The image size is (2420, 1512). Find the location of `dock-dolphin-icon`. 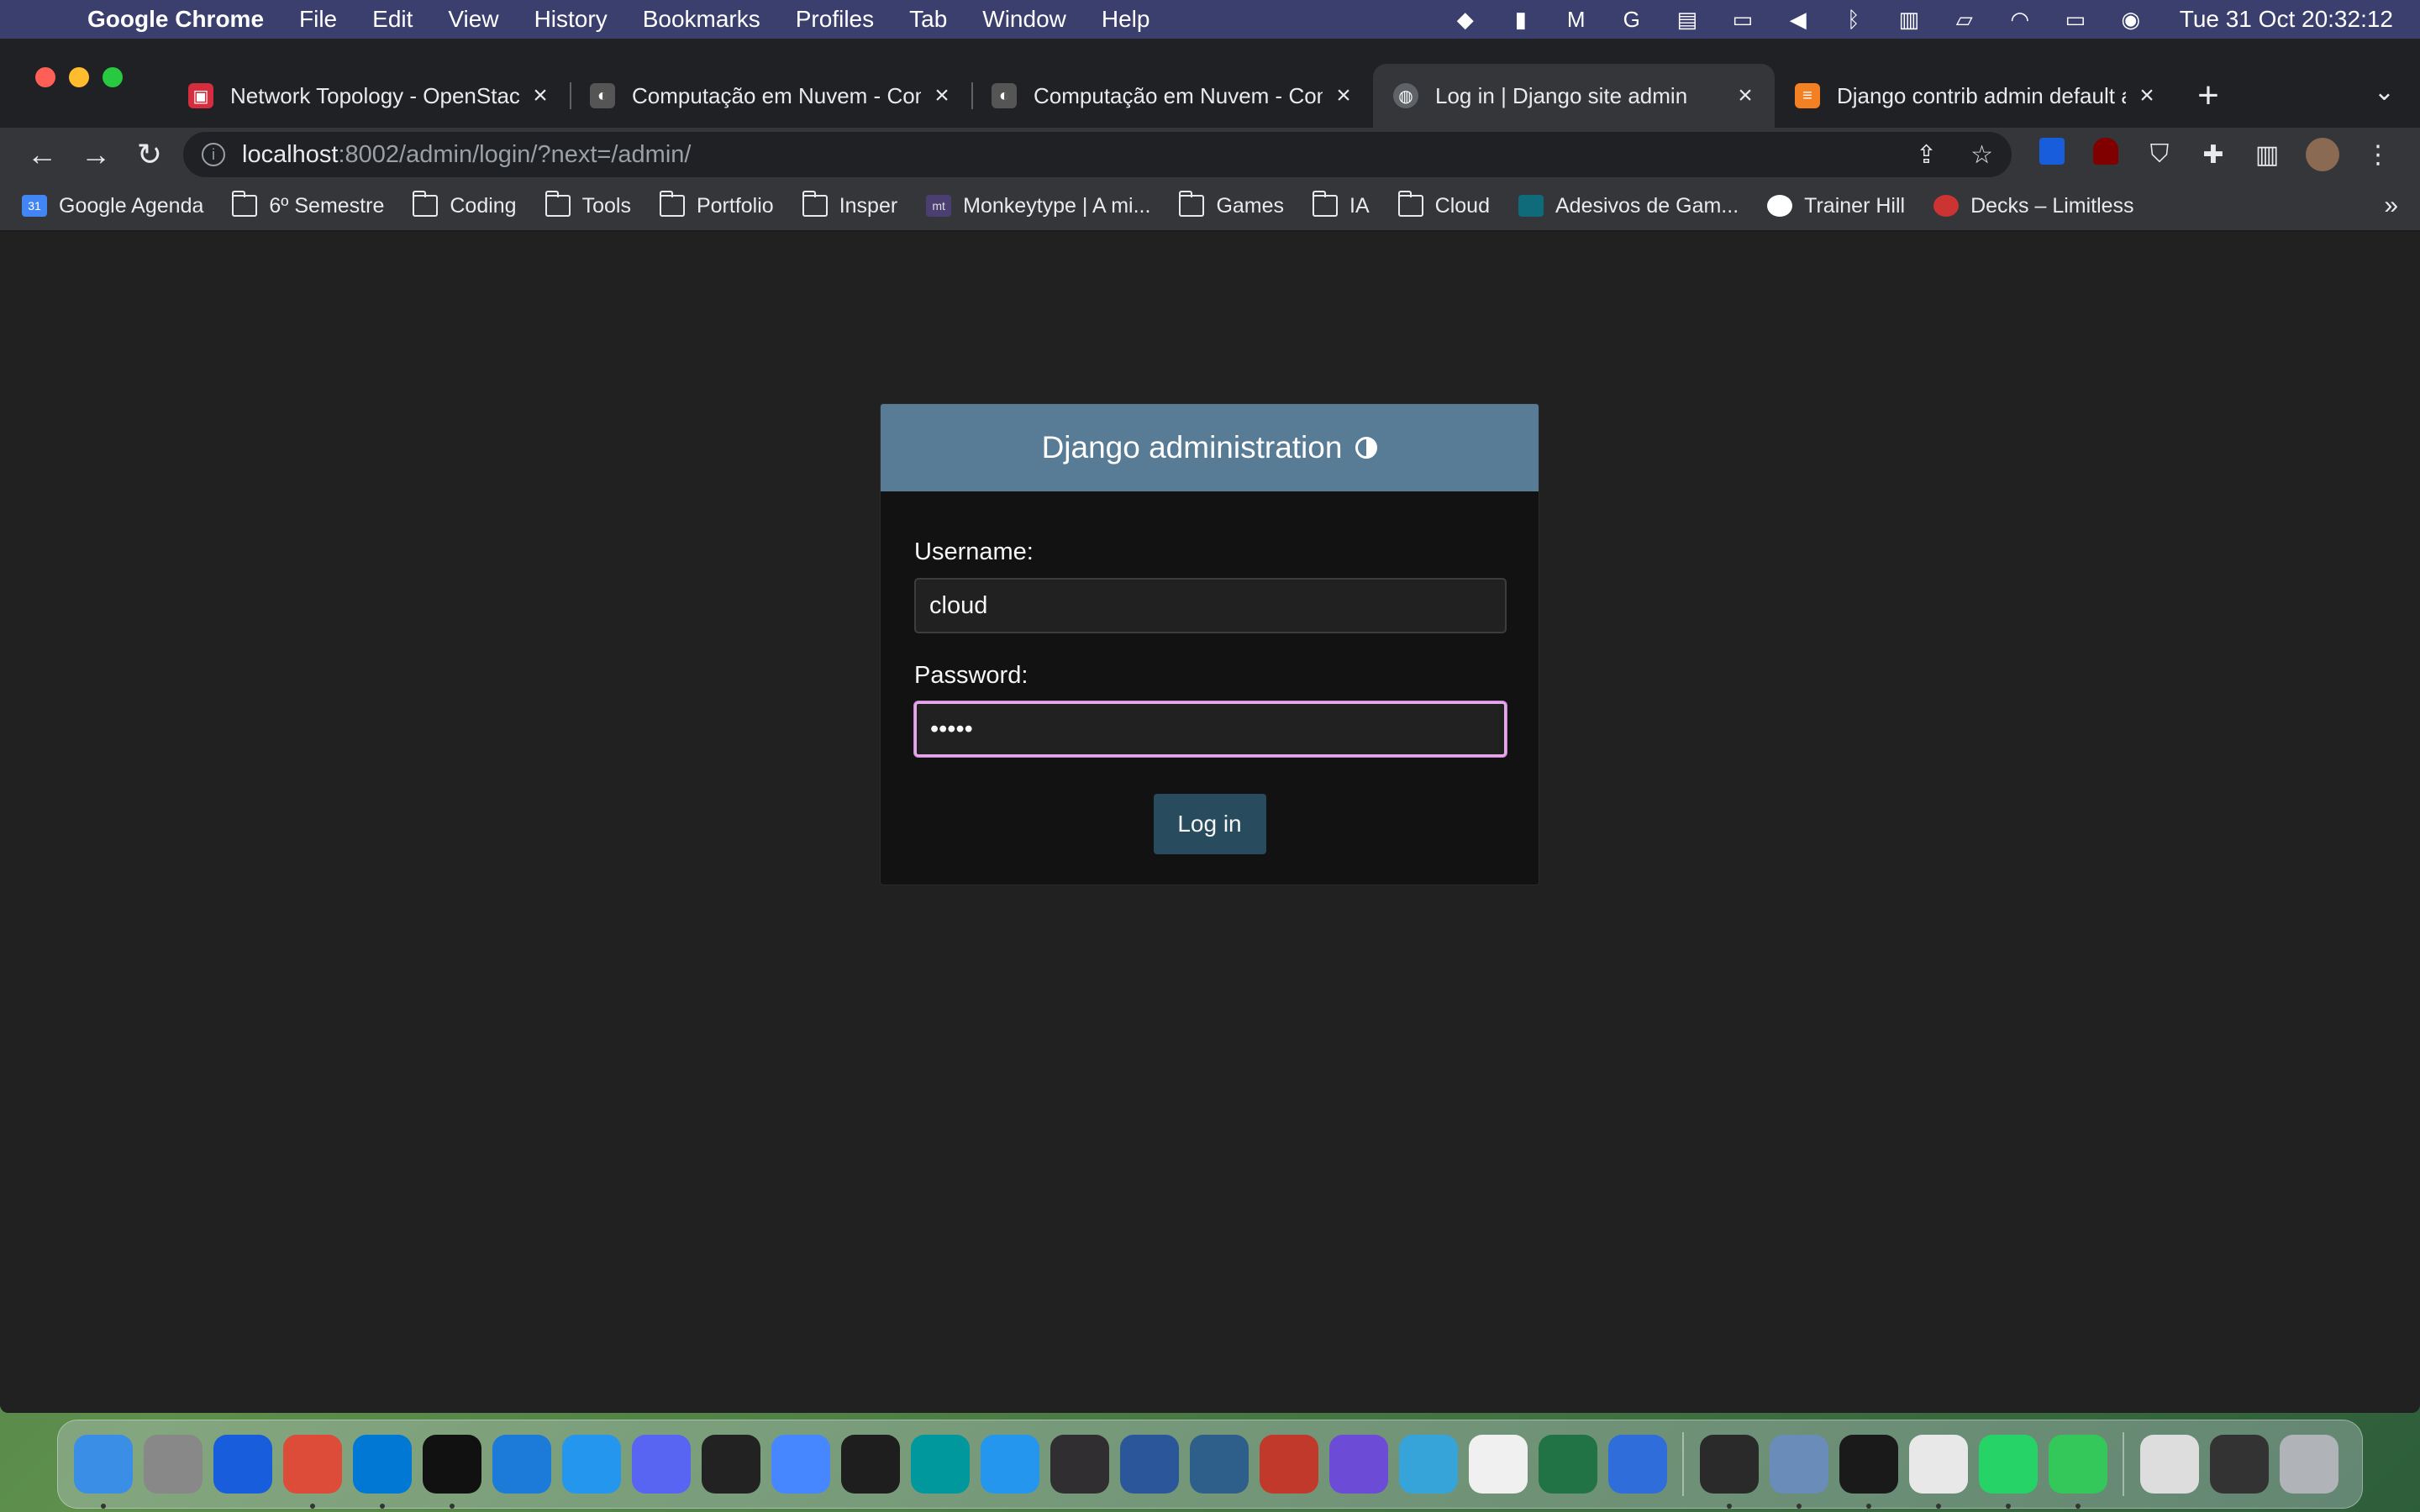

dock-dolphin-icon is located at coordinates (1428, 1464).